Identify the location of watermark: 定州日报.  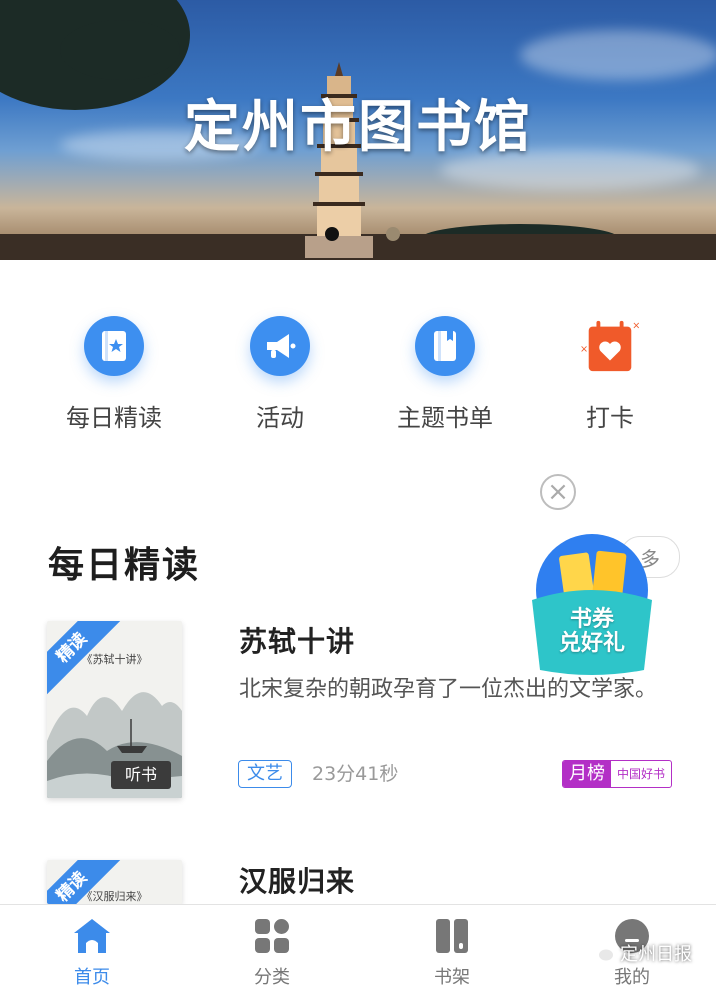
(641, 953).